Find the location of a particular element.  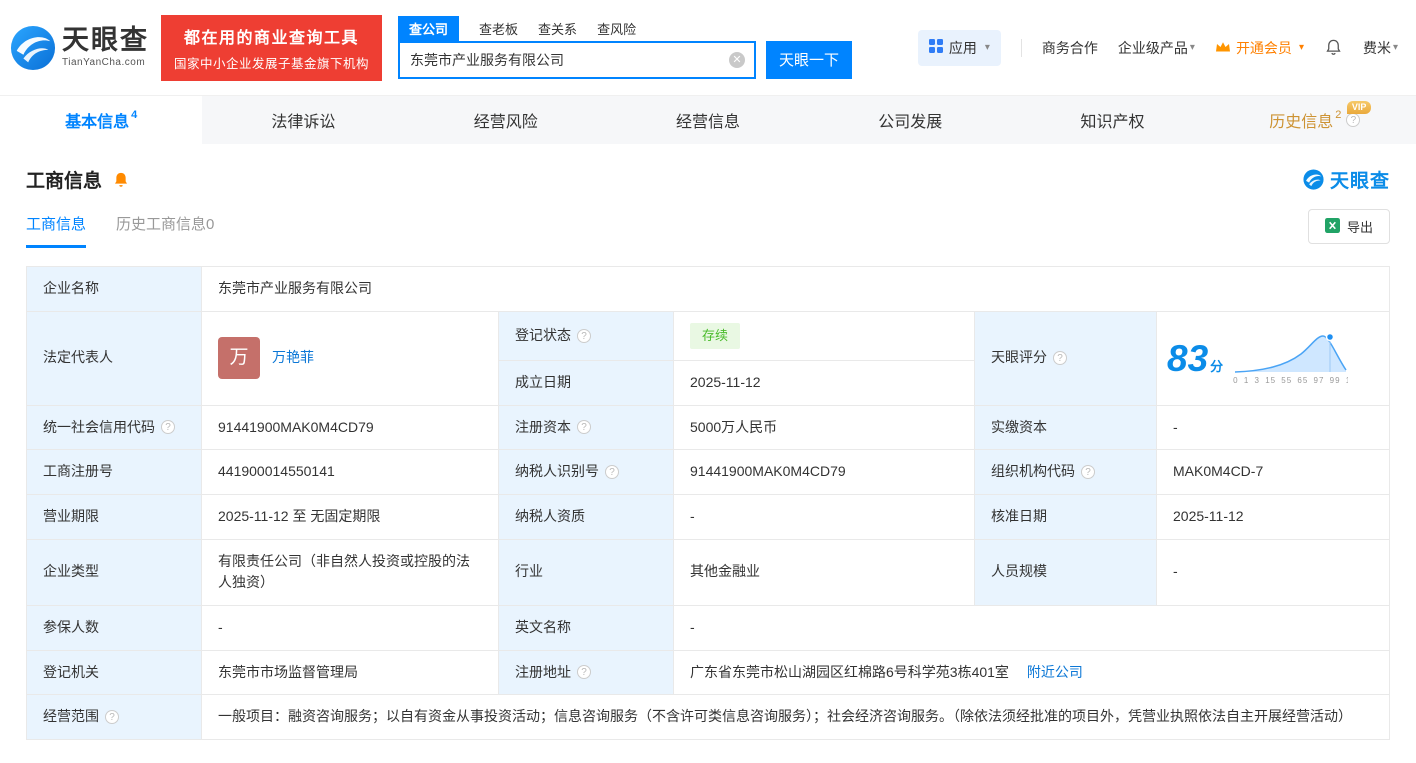

excel-icon is located at coordinates (1332, 226).